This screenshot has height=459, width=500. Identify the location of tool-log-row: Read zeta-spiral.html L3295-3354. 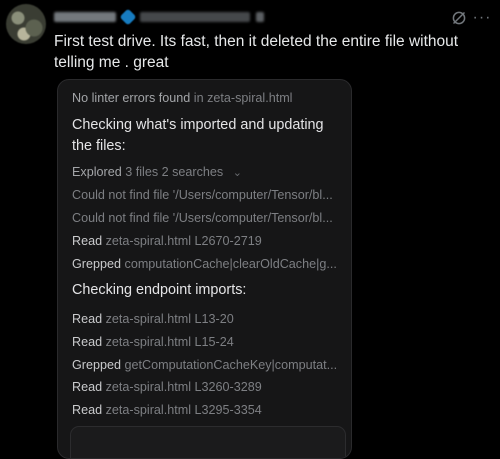
(167, 410).